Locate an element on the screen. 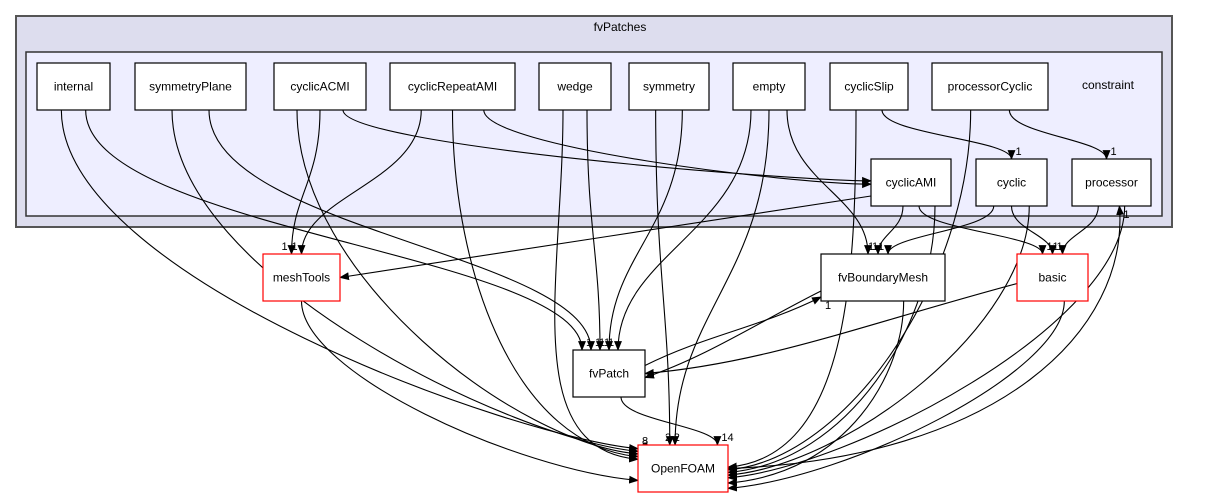 The width and height of the screenshot is (1227, 500). node-cyclicSlip: cyclicSlip is located at coordinates (869, 86).